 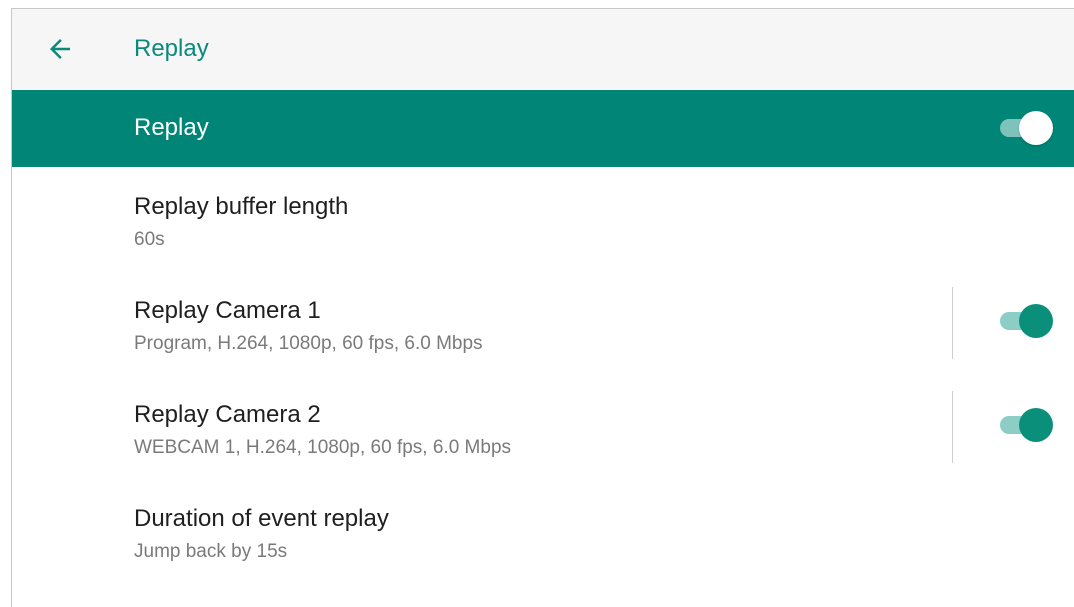 I want to click on setting-title: Replay buffer length, so click(x=241, y=206).